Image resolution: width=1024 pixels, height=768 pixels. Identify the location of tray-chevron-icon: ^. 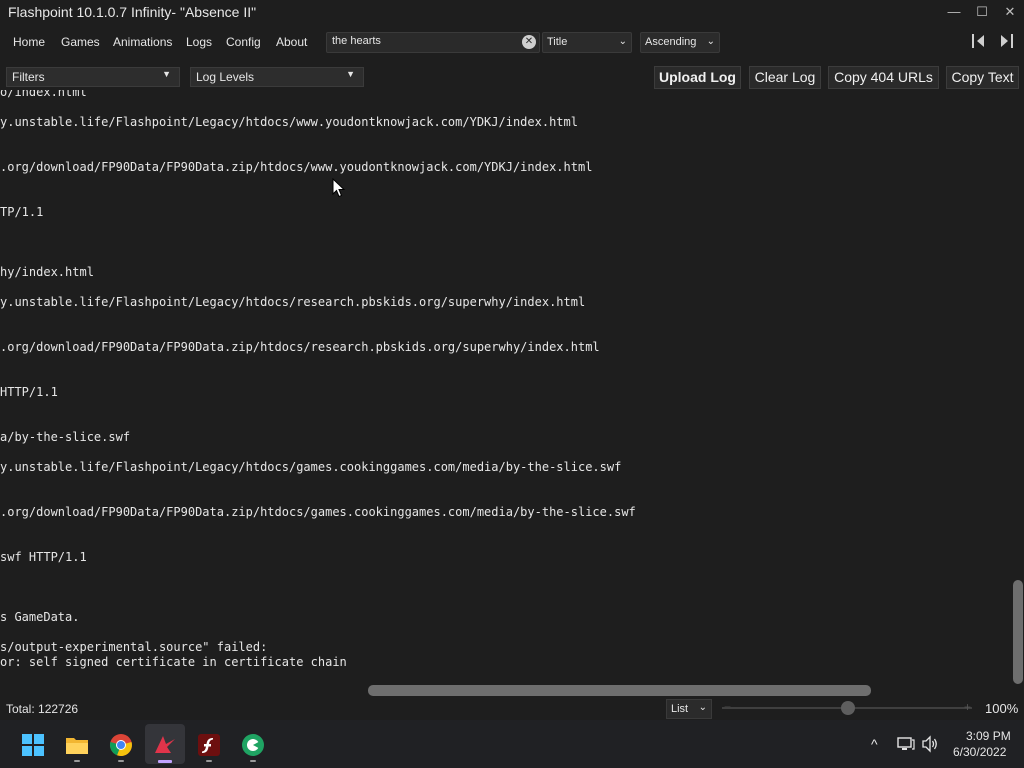
(874, 744).